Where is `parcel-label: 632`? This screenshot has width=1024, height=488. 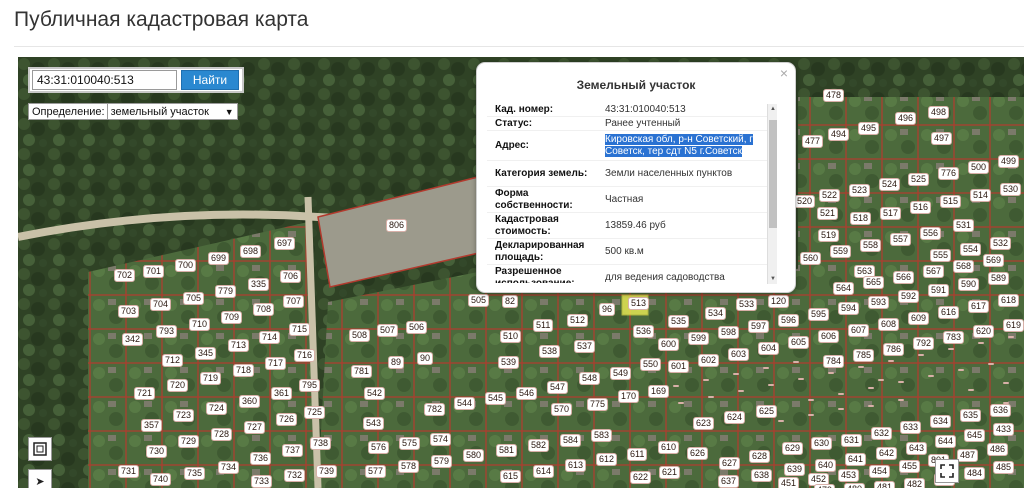
parcel-label: 632 is located at coordinates (882, 433).